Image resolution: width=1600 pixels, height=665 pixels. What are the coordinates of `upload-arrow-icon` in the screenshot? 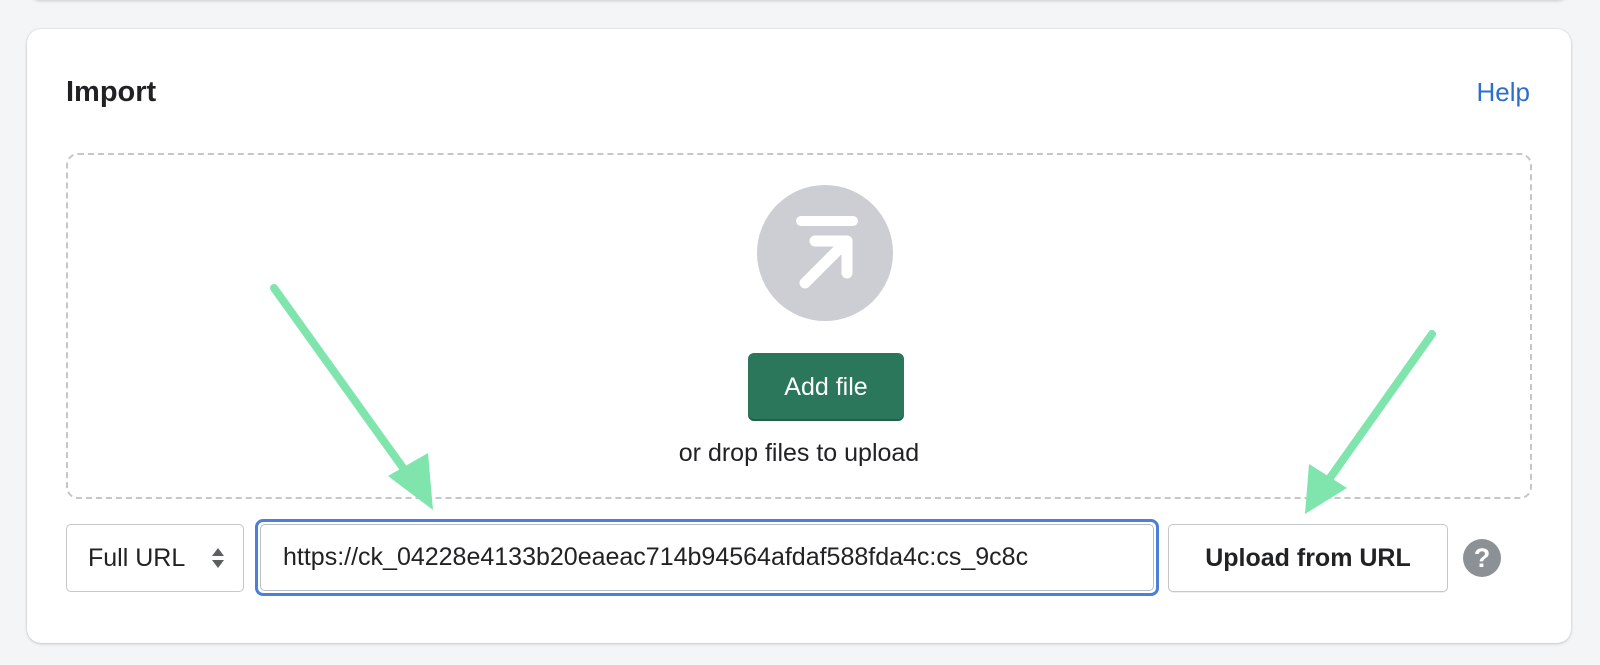 It's located at (825, 253).